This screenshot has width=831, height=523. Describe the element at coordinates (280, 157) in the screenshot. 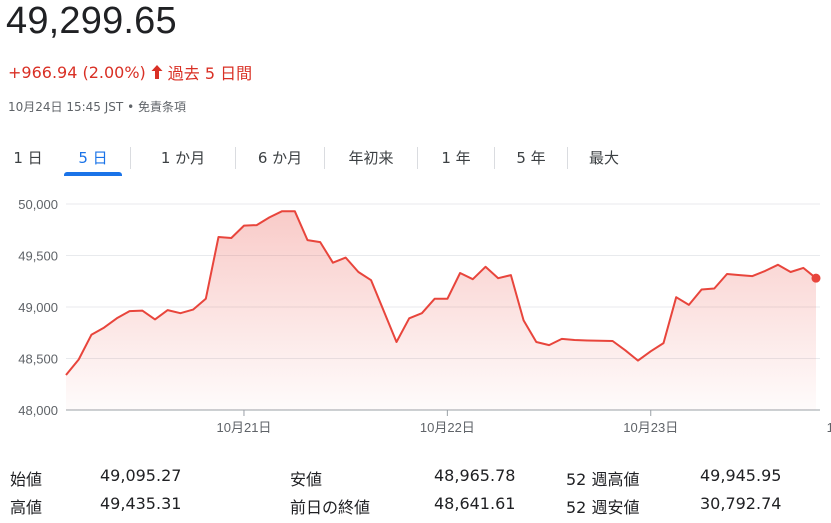

I see `tab-6-months: 6 か月` at that location.